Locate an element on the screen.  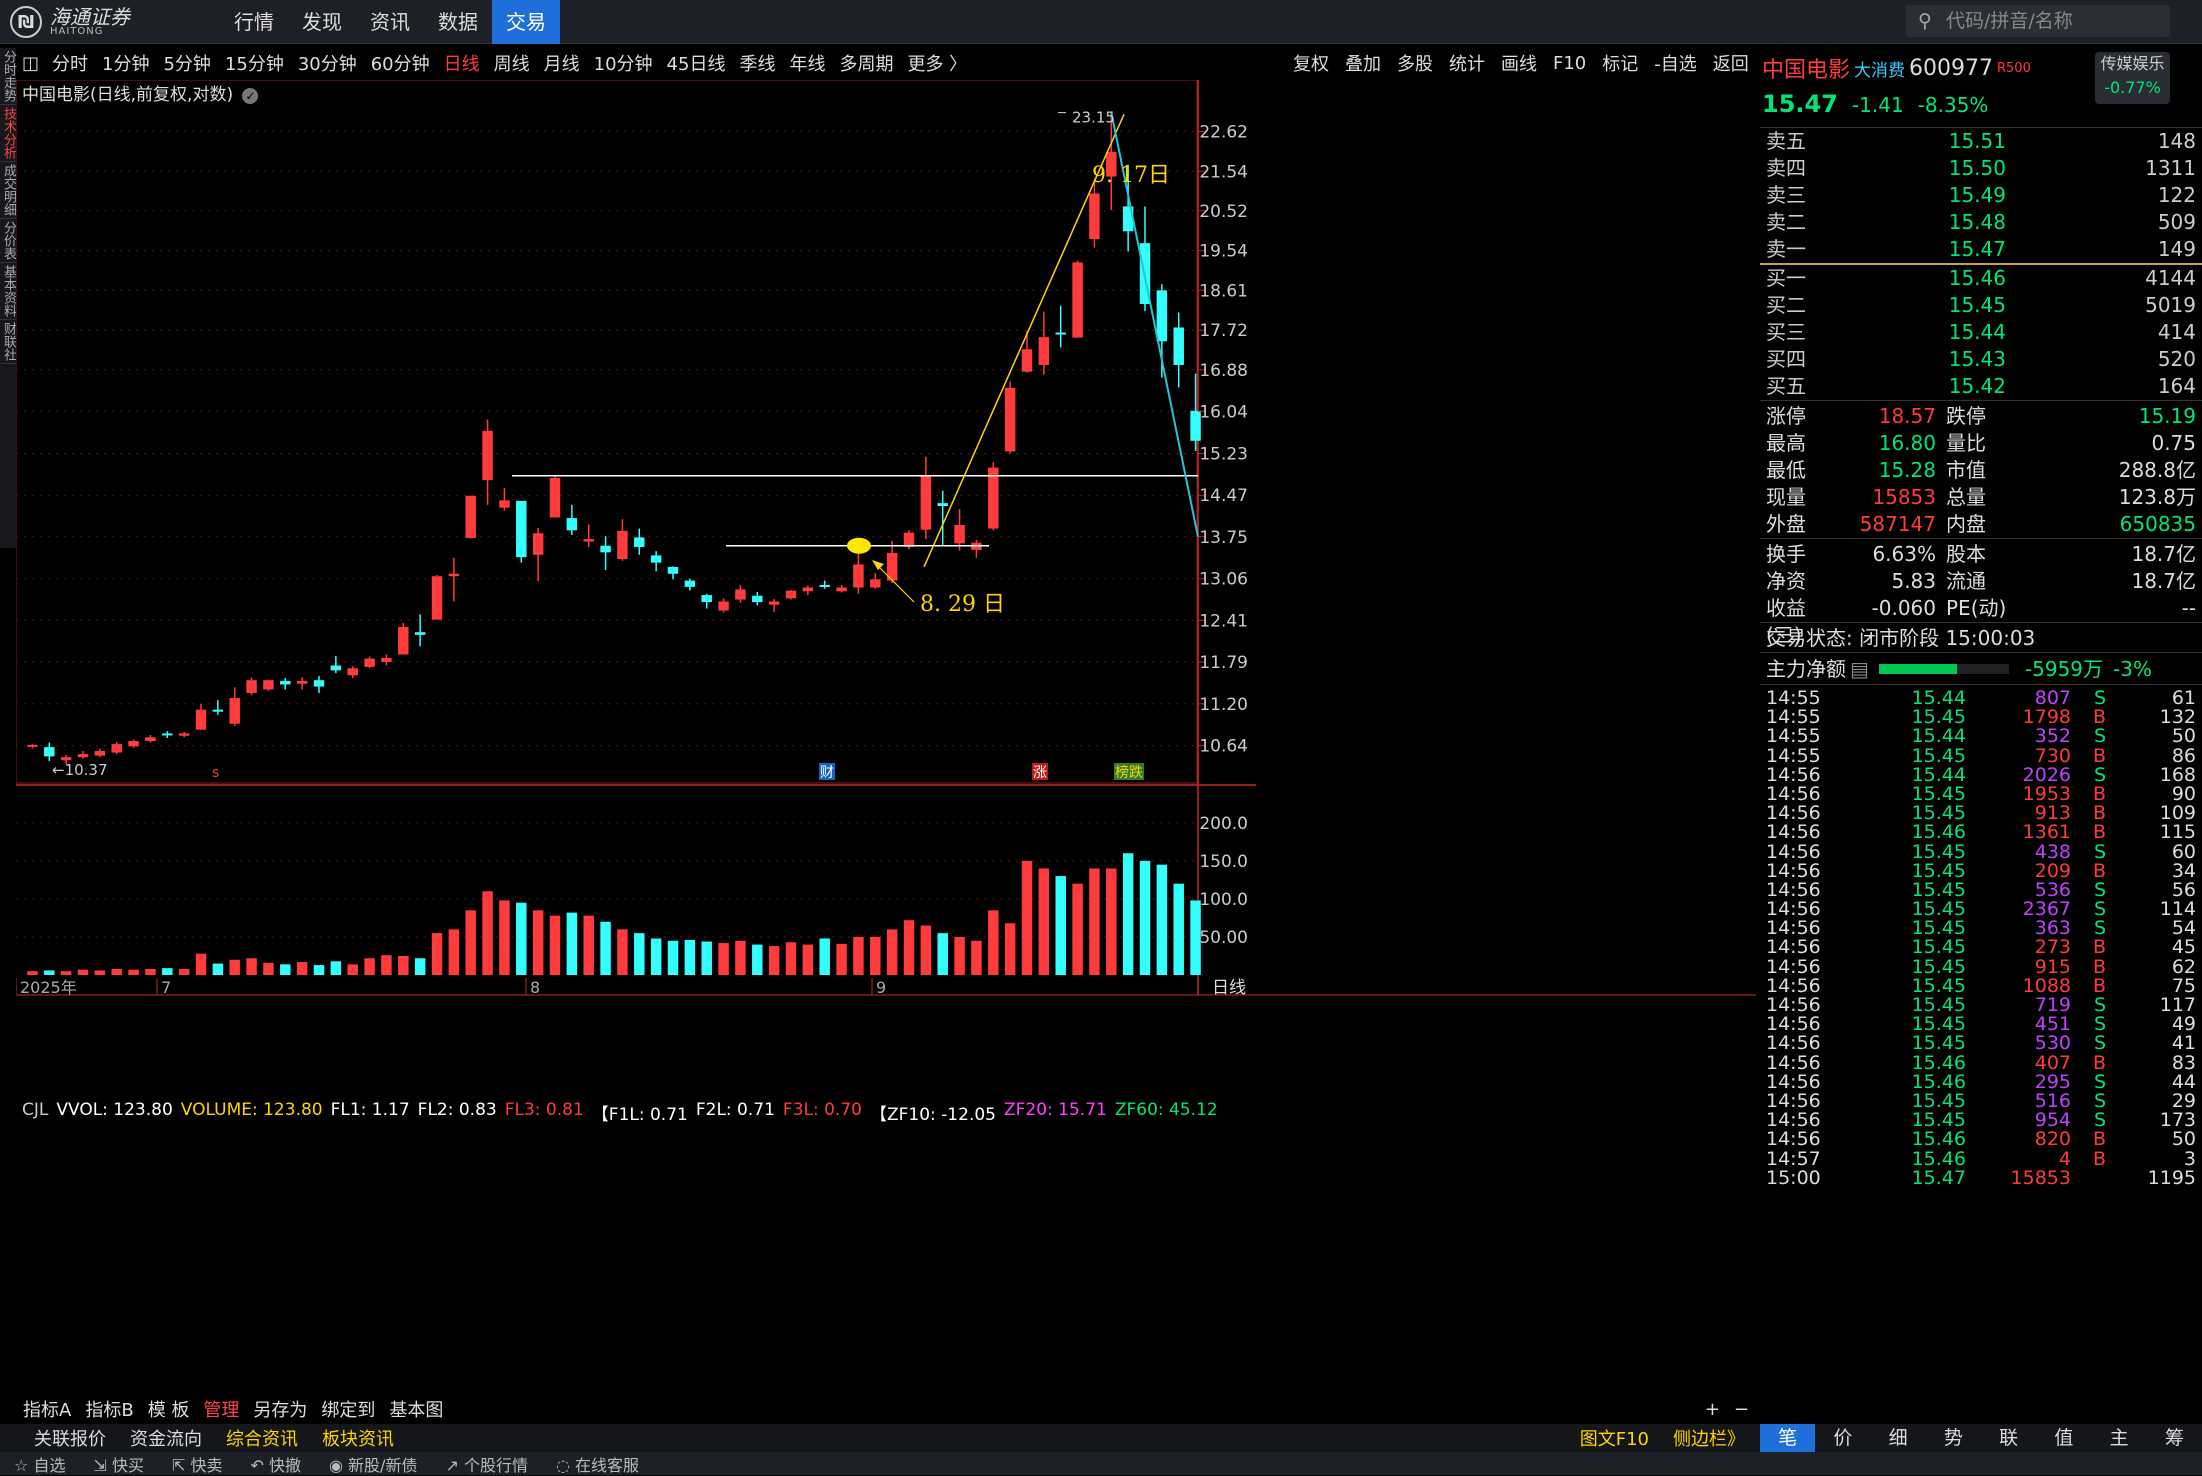
period-multi: 多周期 is located at coordinates (866, 63).